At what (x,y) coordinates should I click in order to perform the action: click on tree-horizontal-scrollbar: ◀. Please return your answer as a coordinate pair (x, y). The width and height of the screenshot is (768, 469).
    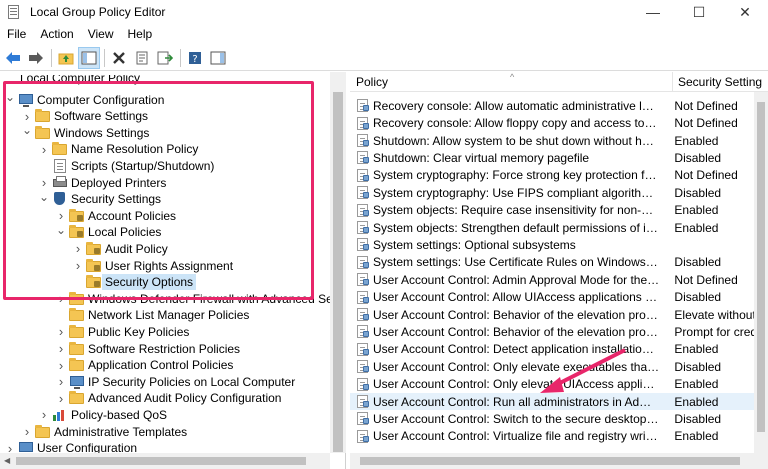
    Looking at the image, I should click on (165, 461).